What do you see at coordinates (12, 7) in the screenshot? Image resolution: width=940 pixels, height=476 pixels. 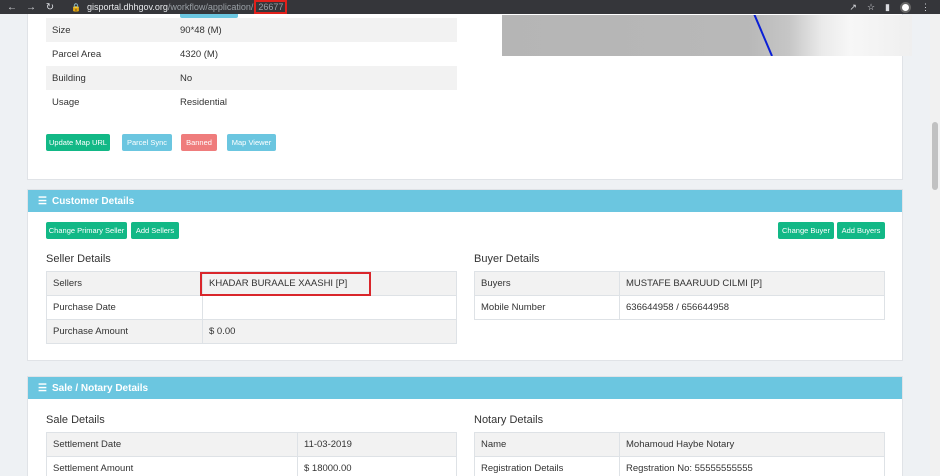 I see `back-icon: ←` at bounding box center [12, 7].